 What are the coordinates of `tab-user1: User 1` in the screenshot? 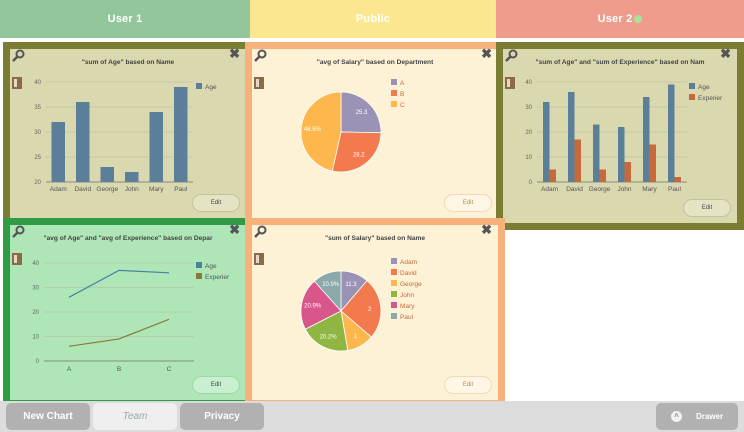 It's located at (125, 19).